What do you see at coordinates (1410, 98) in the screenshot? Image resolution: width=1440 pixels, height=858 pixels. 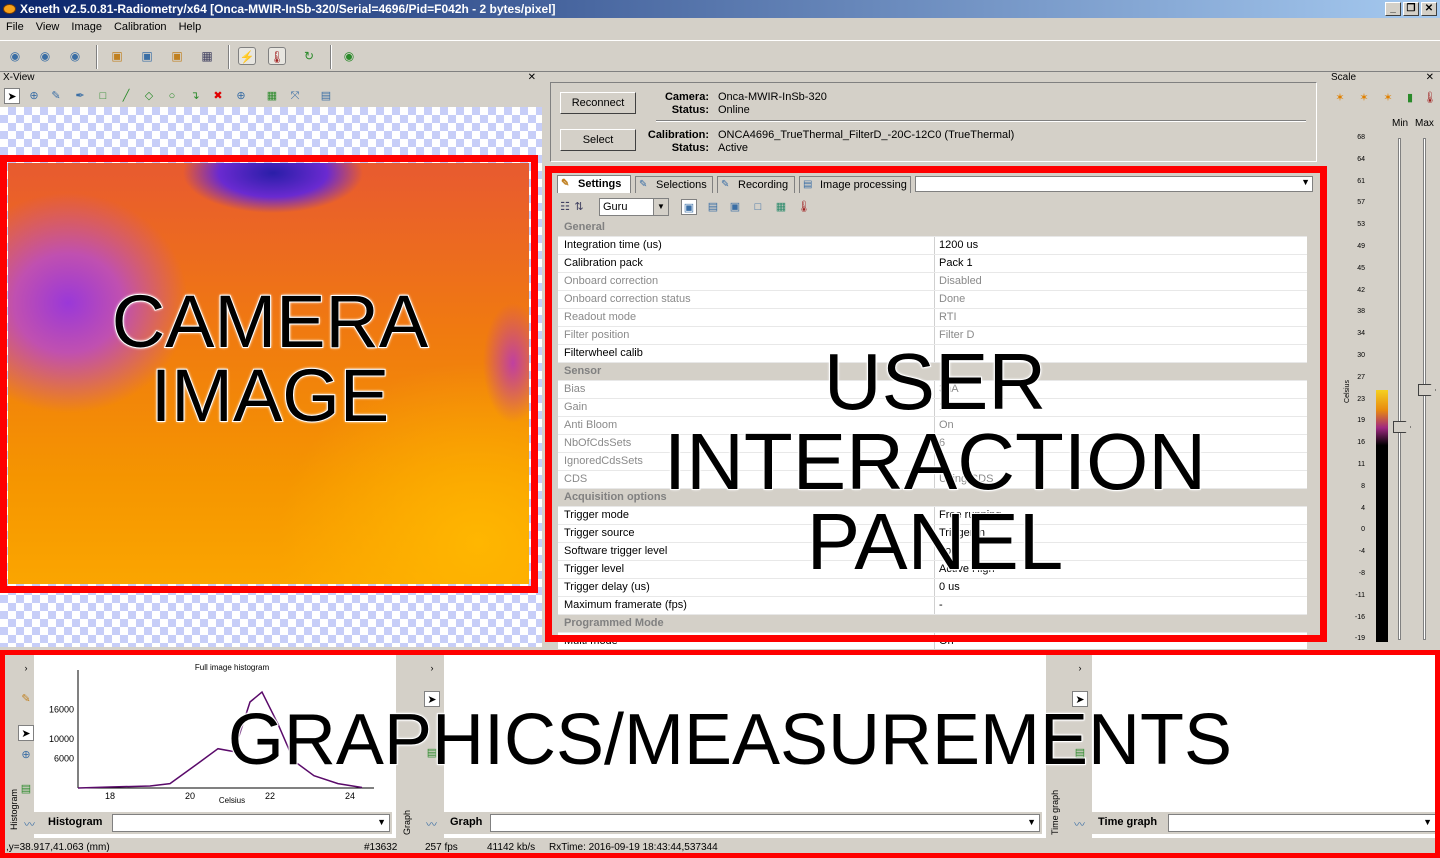 I see `palette-icon: ▮` at bounding box center [1410, 98].